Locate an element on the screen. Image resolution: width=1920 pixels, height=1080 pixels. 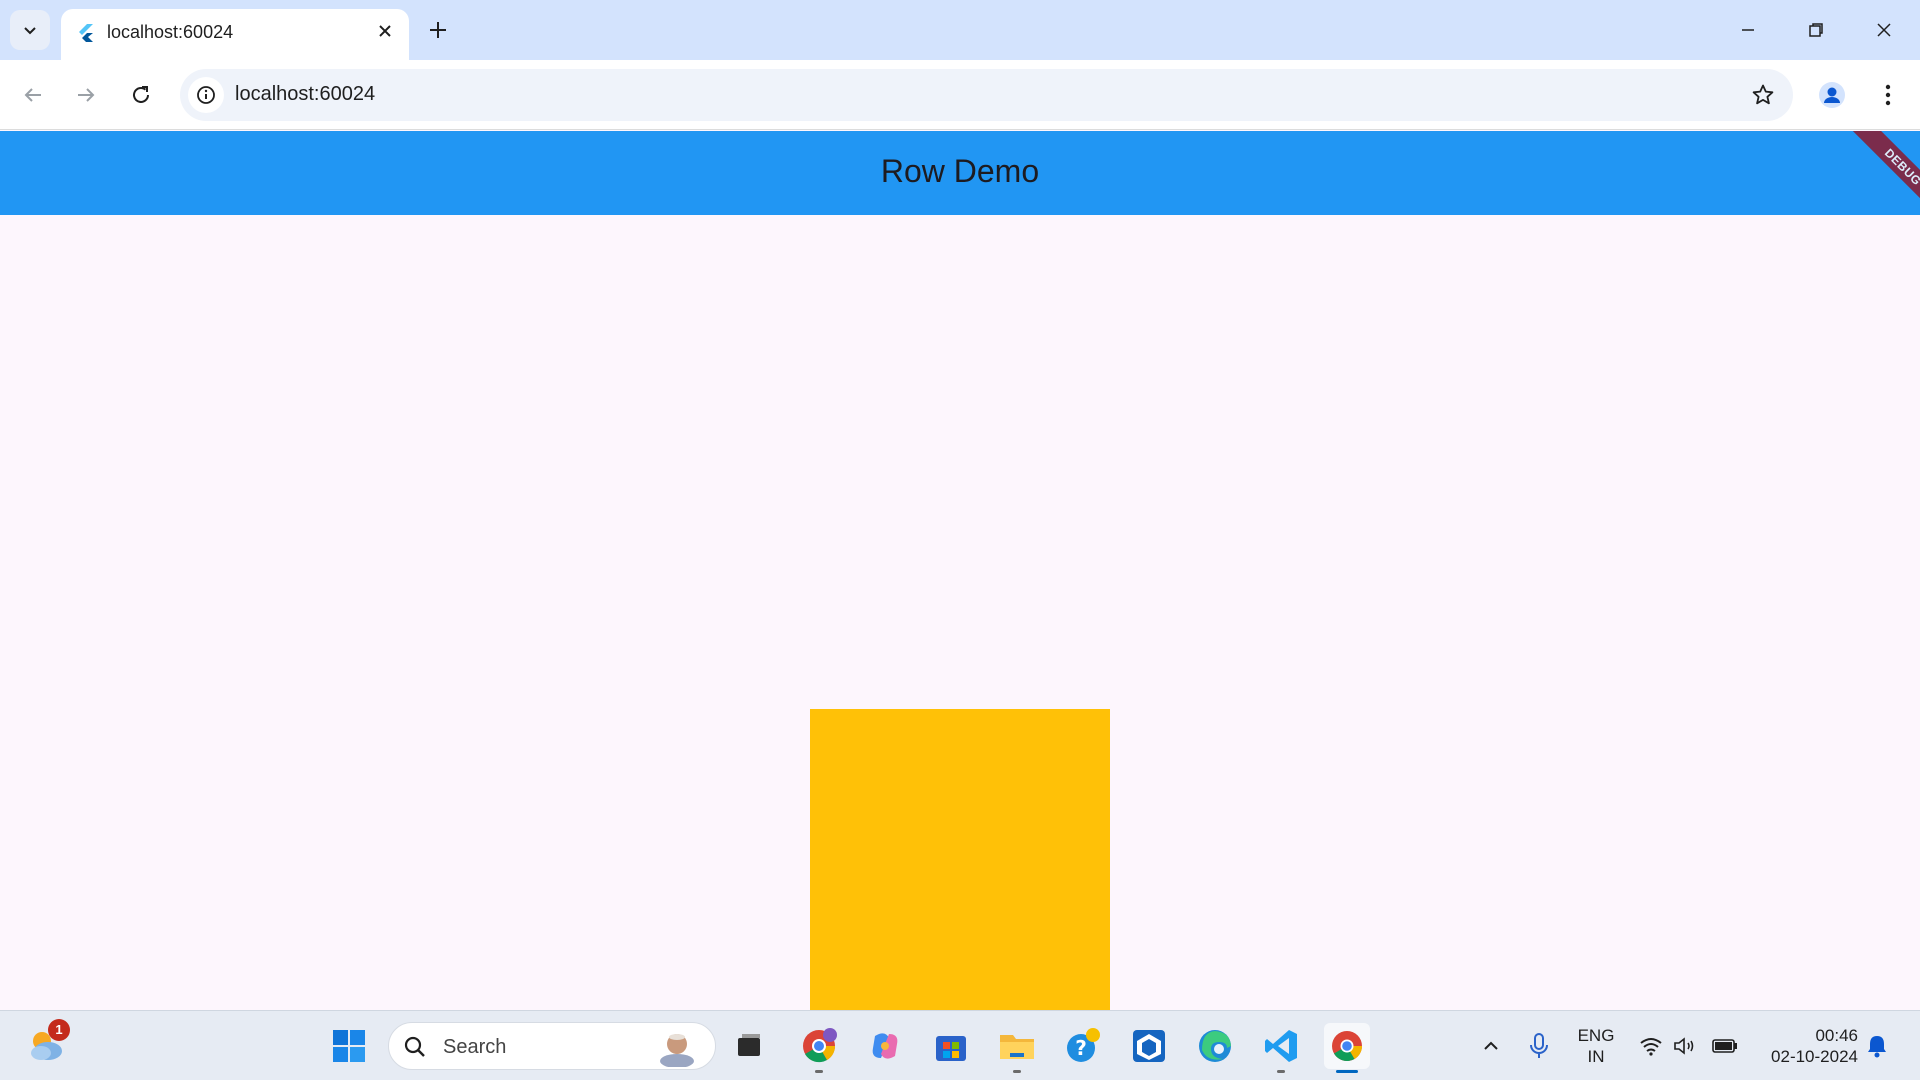
taskbar-edge is located at coordinates (1215, 1046).